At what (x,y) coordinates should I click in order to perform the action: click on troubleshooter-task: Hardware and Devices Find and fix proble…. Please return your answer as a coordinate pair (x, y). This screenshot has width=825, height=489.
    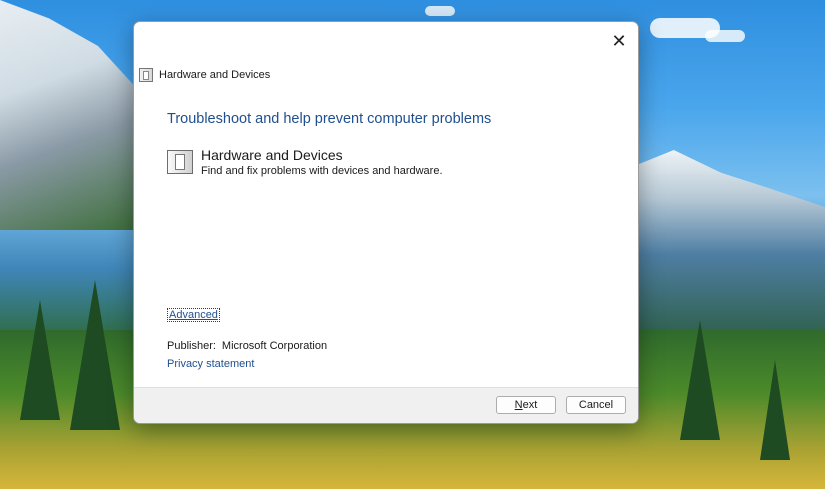
    Looking at the image, I should click on (305, 162).